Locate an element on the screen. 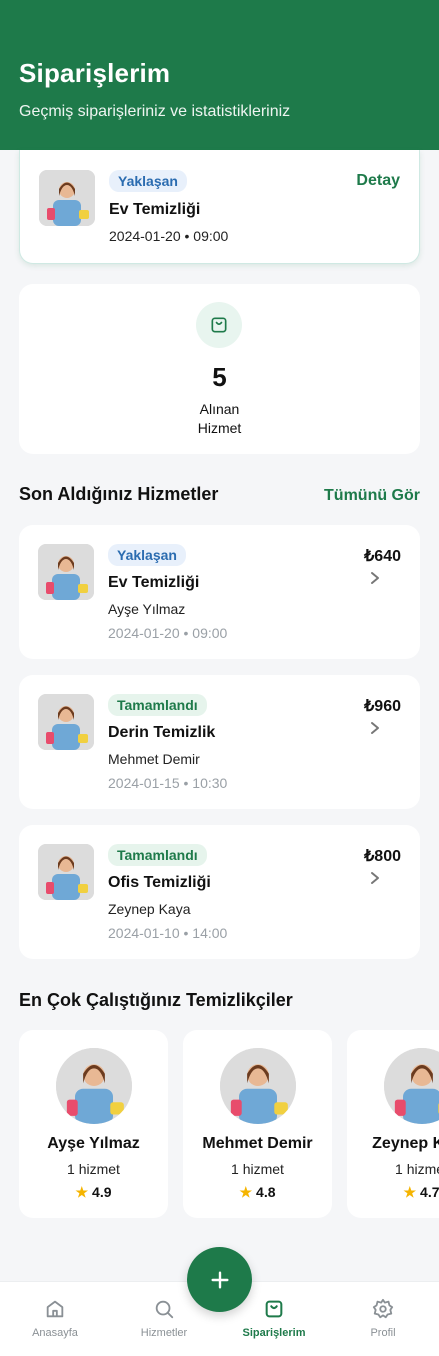 This screenshot has width=439, height=1356. cleaner-card: Zeynep Kaya 1 hizmet ★4.7 is located at coordinates (393, 1124).